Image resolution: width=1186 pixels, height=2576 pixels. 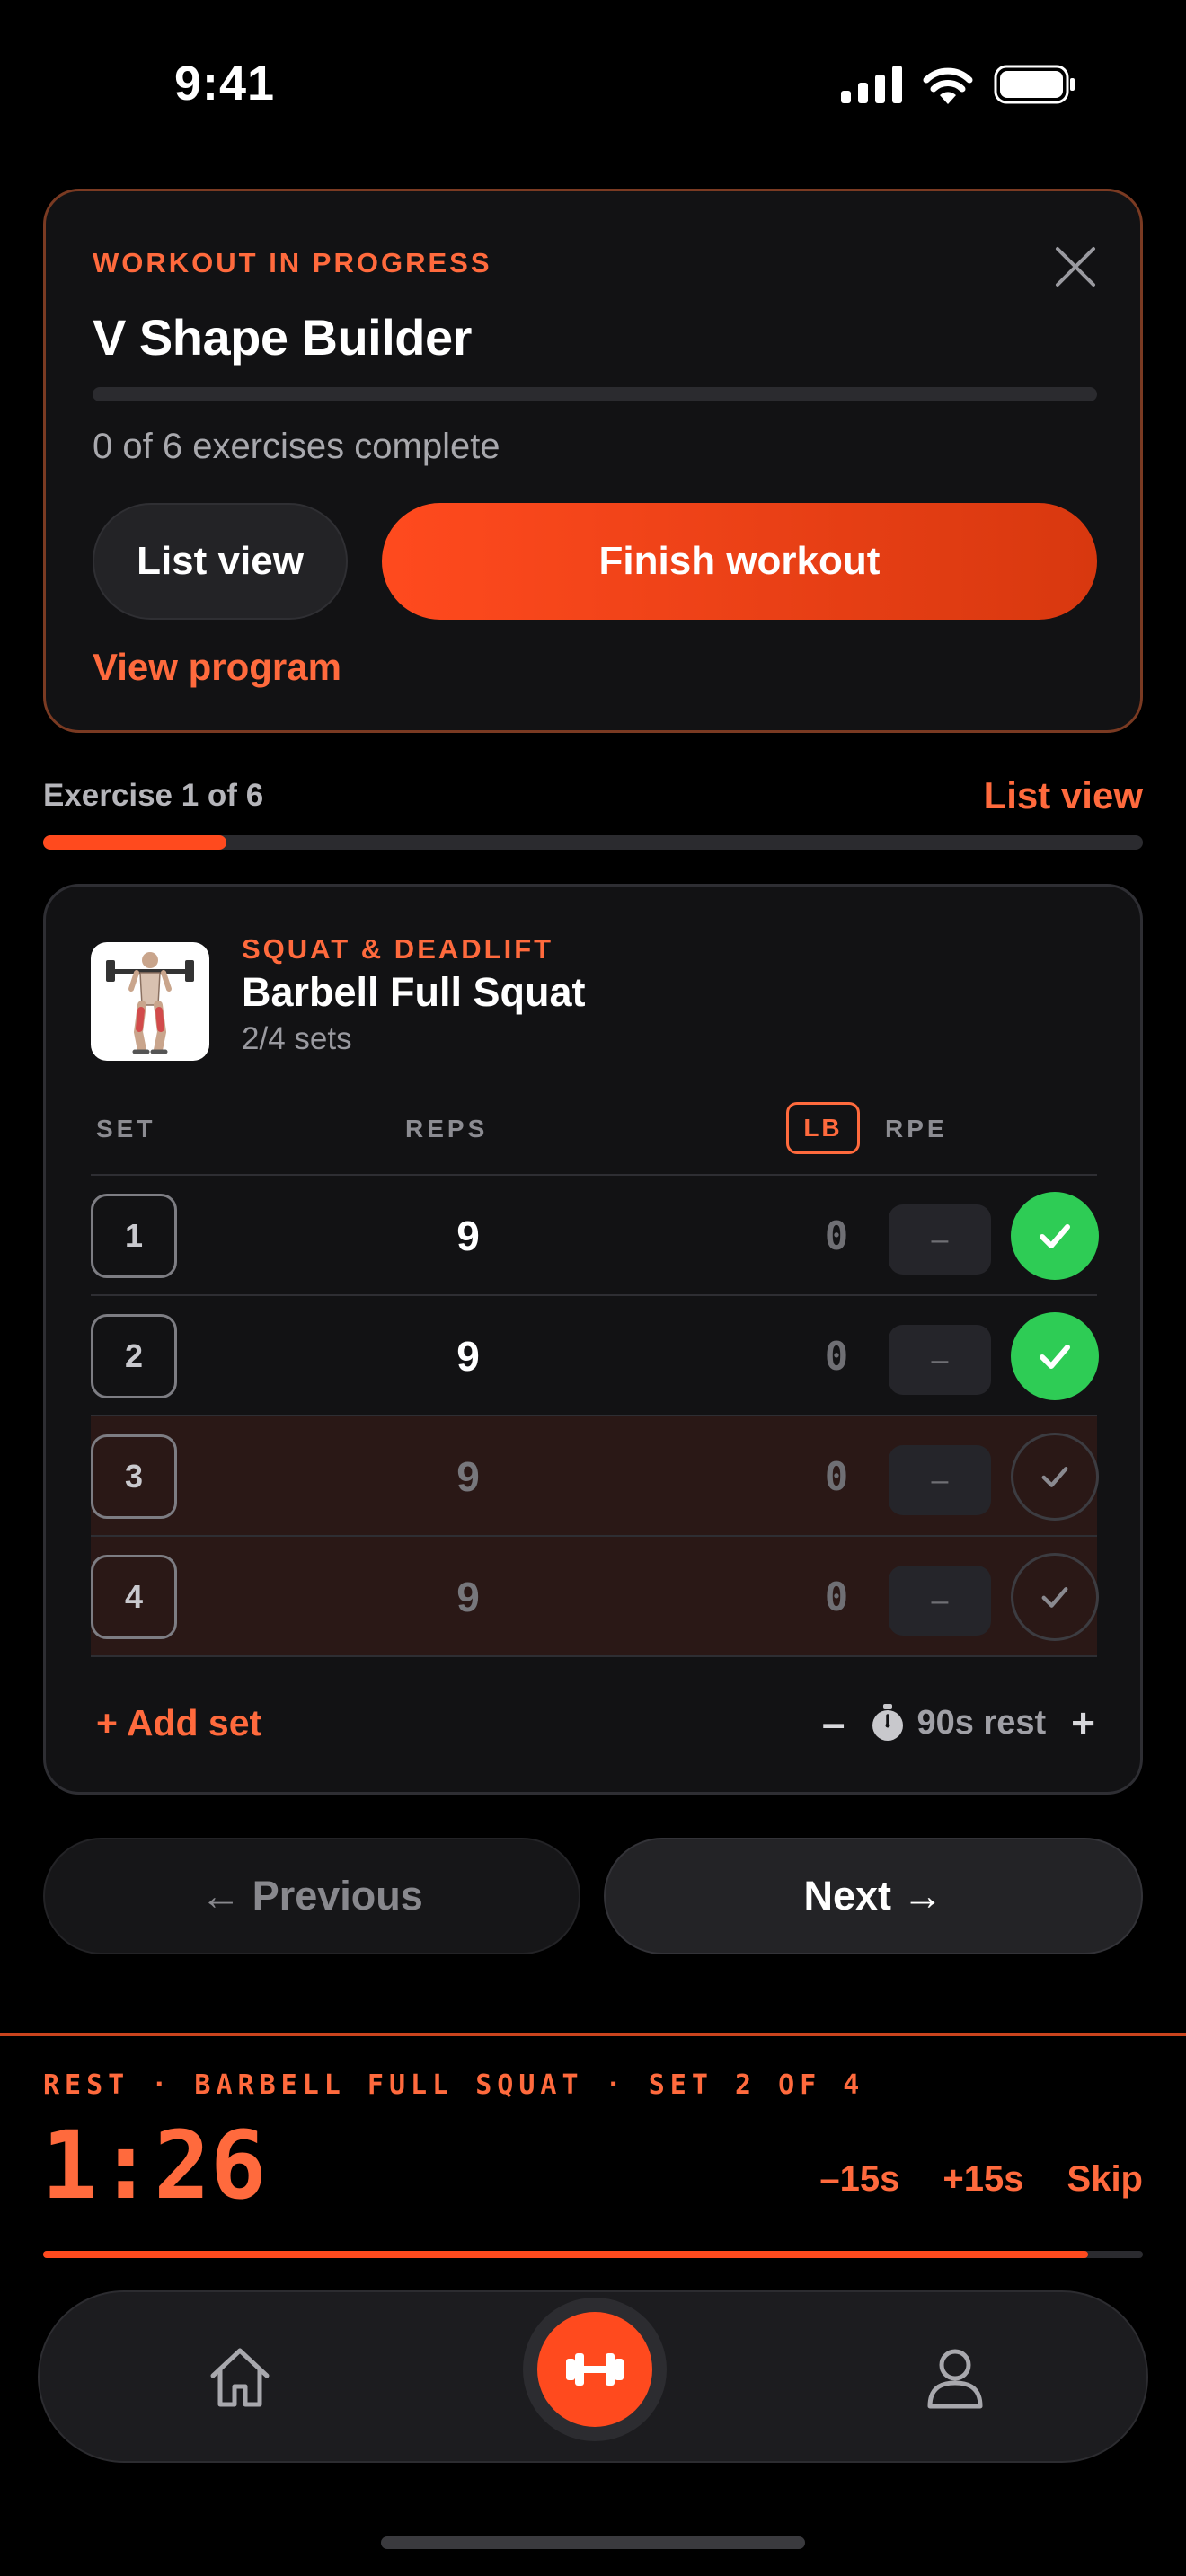 I want to click on status-time: 9:41, so click(x=225, y=83).